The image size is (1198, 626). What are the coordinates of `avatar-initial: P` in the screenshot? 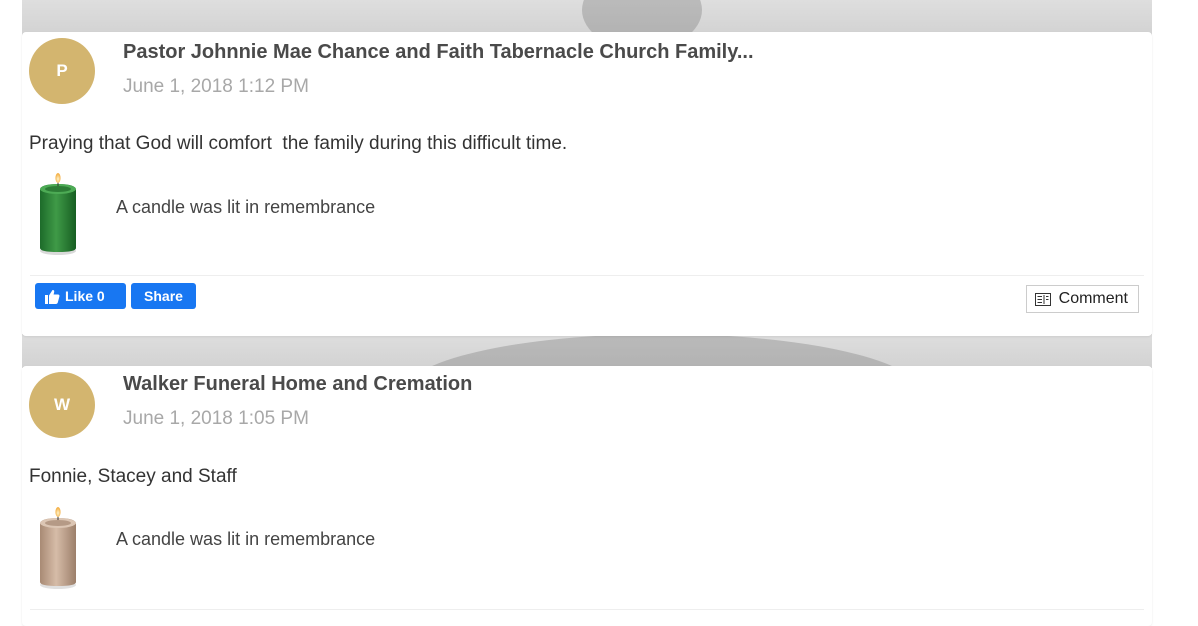 It's located at (62, 70).